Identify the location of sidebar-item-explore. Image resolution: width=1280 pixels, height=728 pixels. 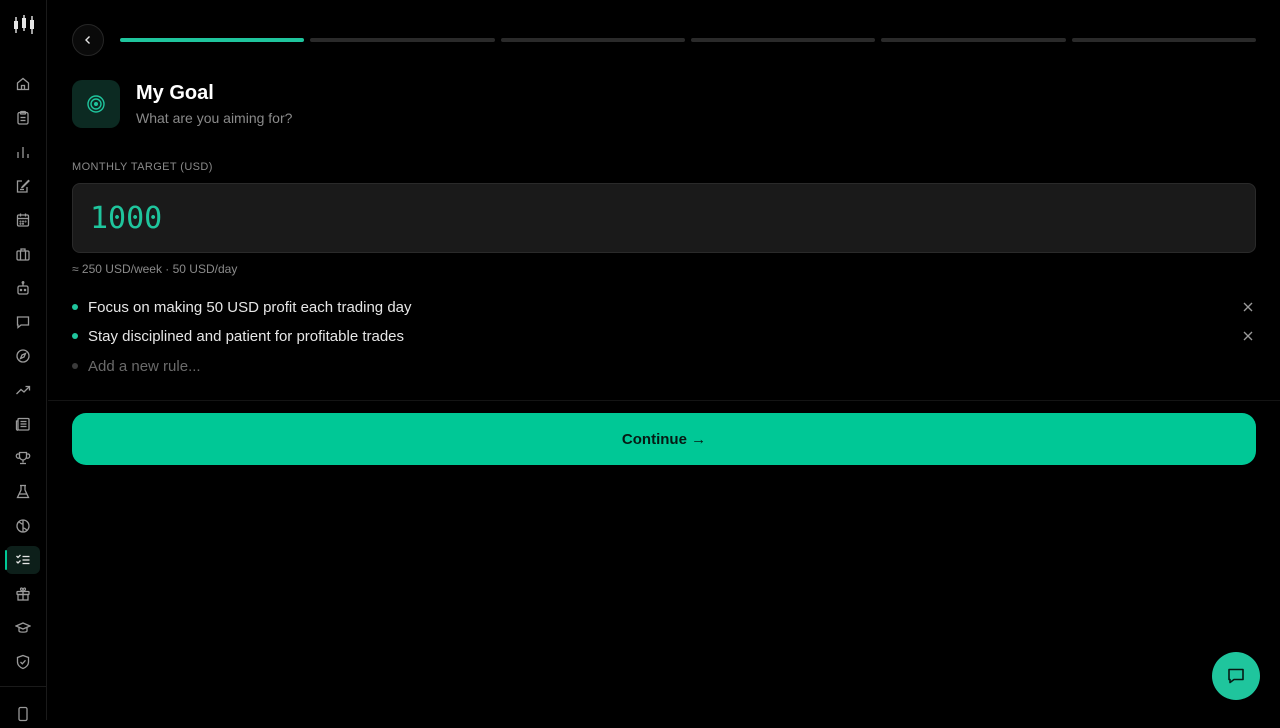
(23, 356).